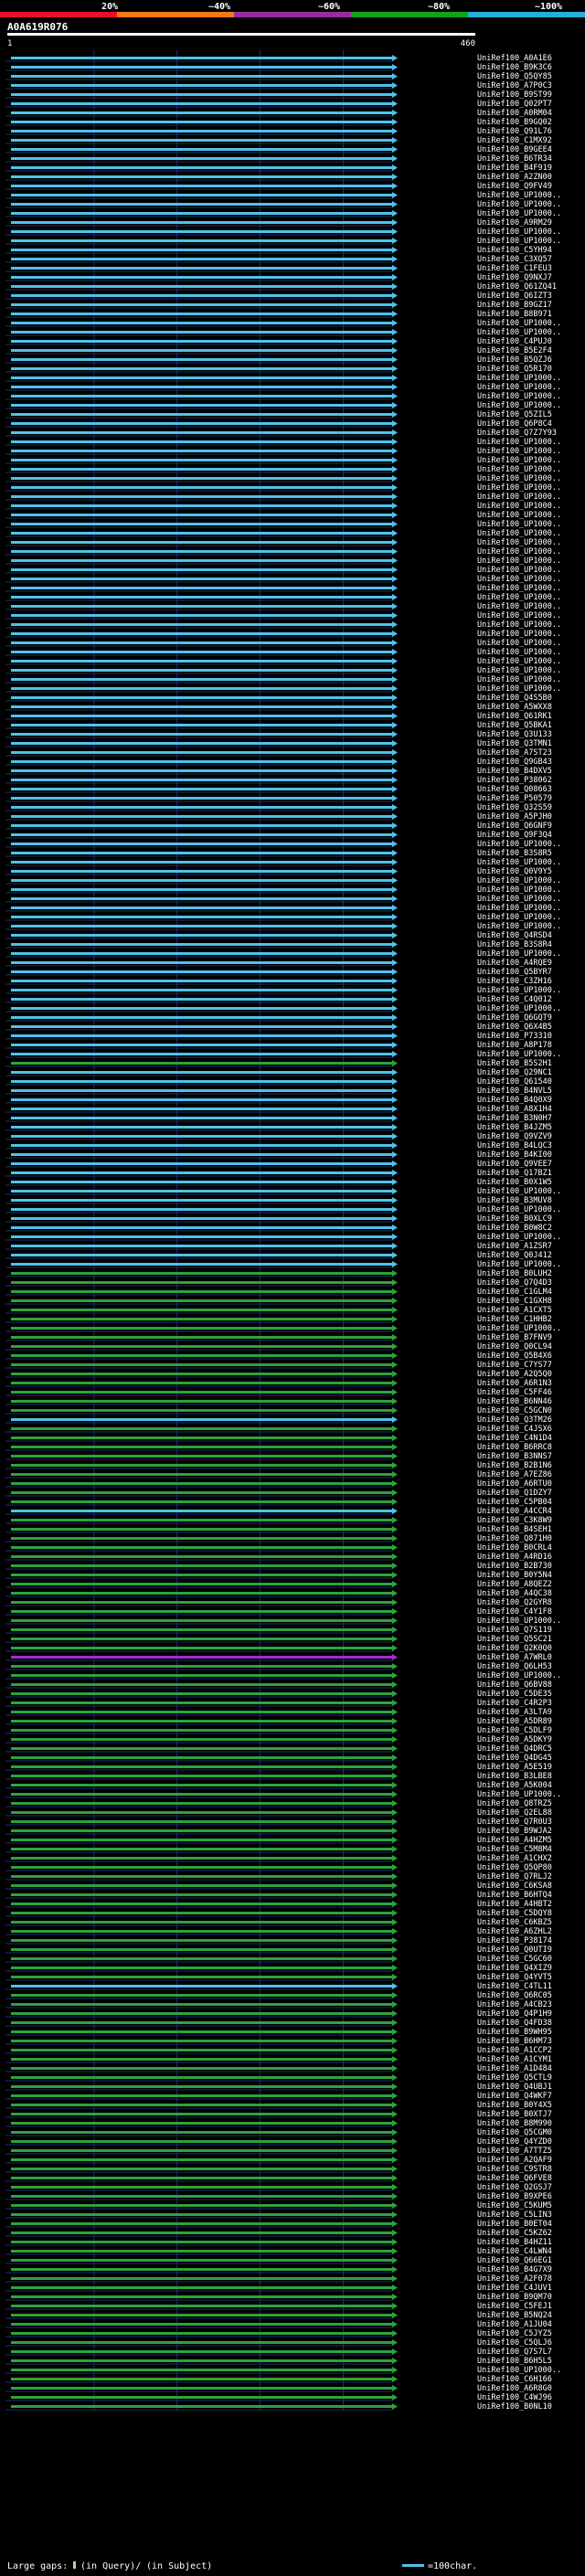  Describe the element at coordinates (514, 2142) in the screenshot. I see `hit-label: UniRef100_Q4YZD0` at that location.